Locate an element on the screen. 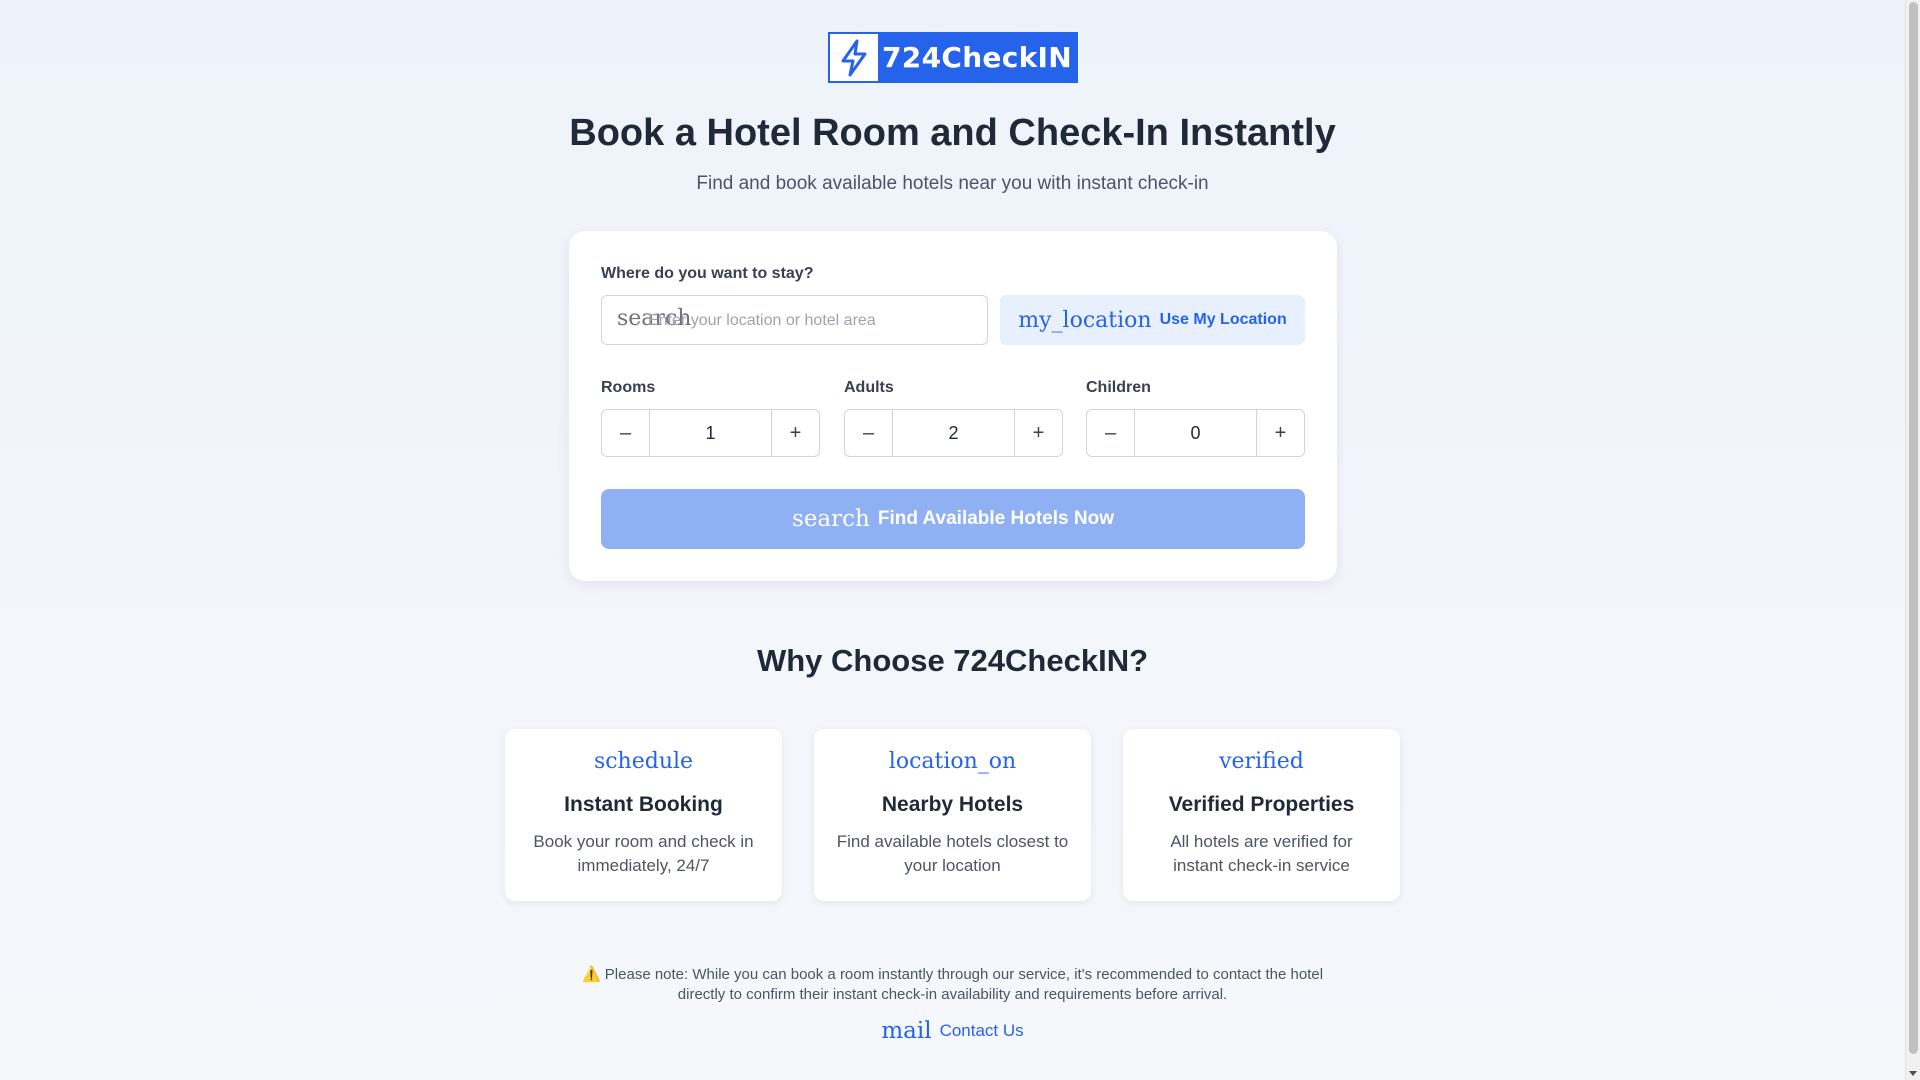  find-hotels-button: search Find Available Hotels Now is located at coordinates (953, 519).